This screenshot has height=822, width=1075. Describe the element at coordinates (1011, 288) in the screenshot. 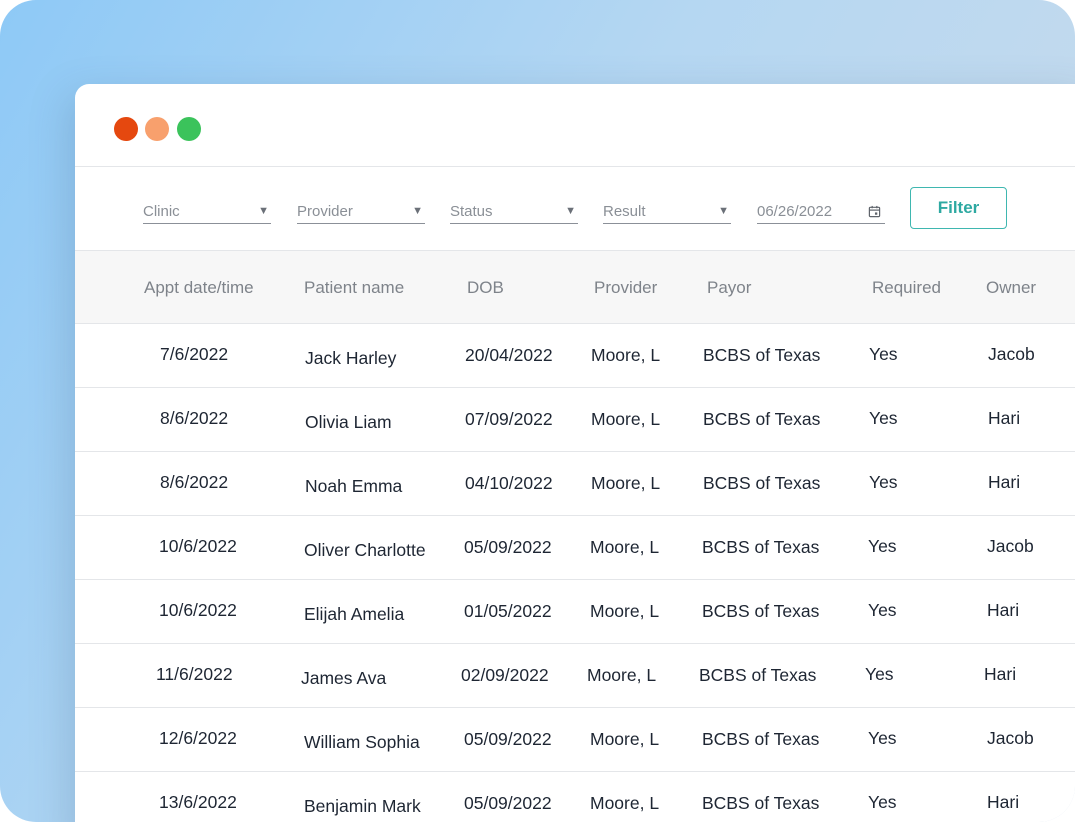

I see `column-header-owner: Owner` at that location.